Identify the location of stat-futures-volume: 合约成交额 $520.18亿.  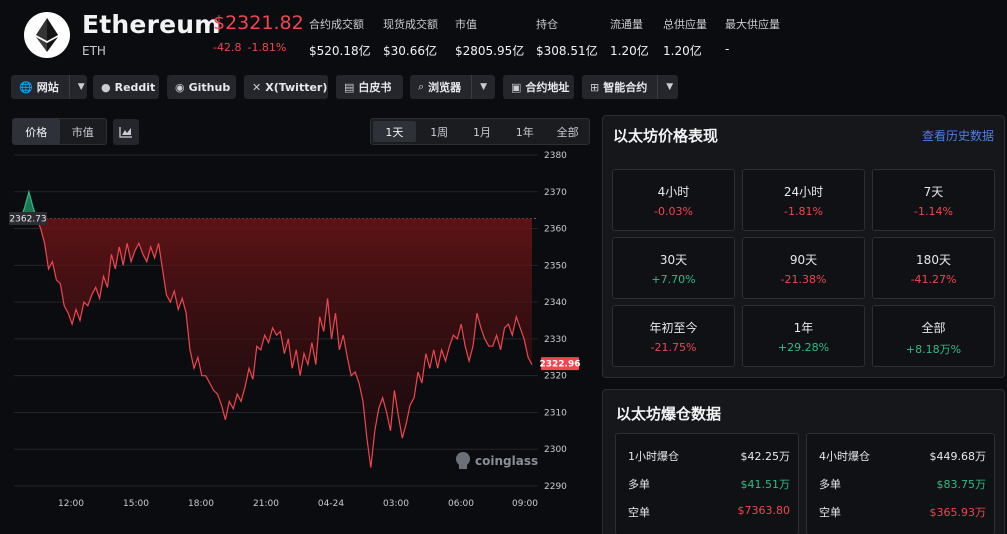
(340, 37).